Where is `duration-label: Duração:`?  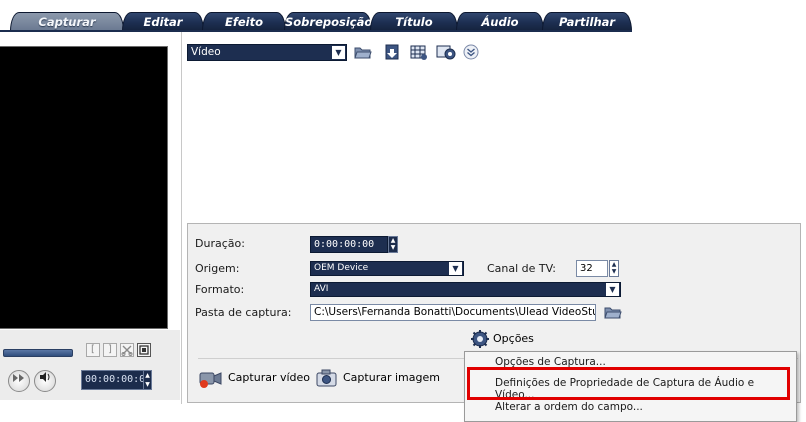 duration-label: Duração: is located at coordinates (220, 243).